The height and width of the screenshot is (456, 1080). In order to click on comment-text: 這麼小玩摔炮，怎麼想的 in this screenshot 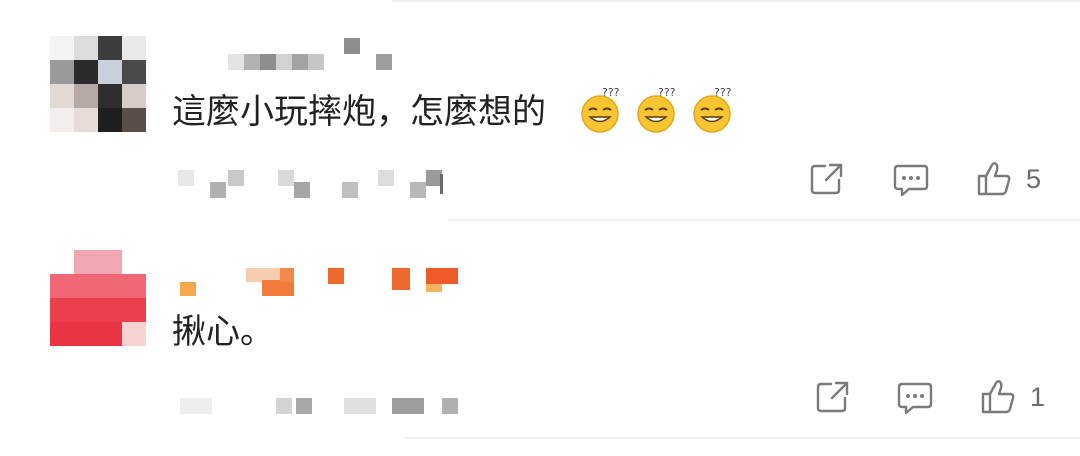, I will do `click(359, 112)`.